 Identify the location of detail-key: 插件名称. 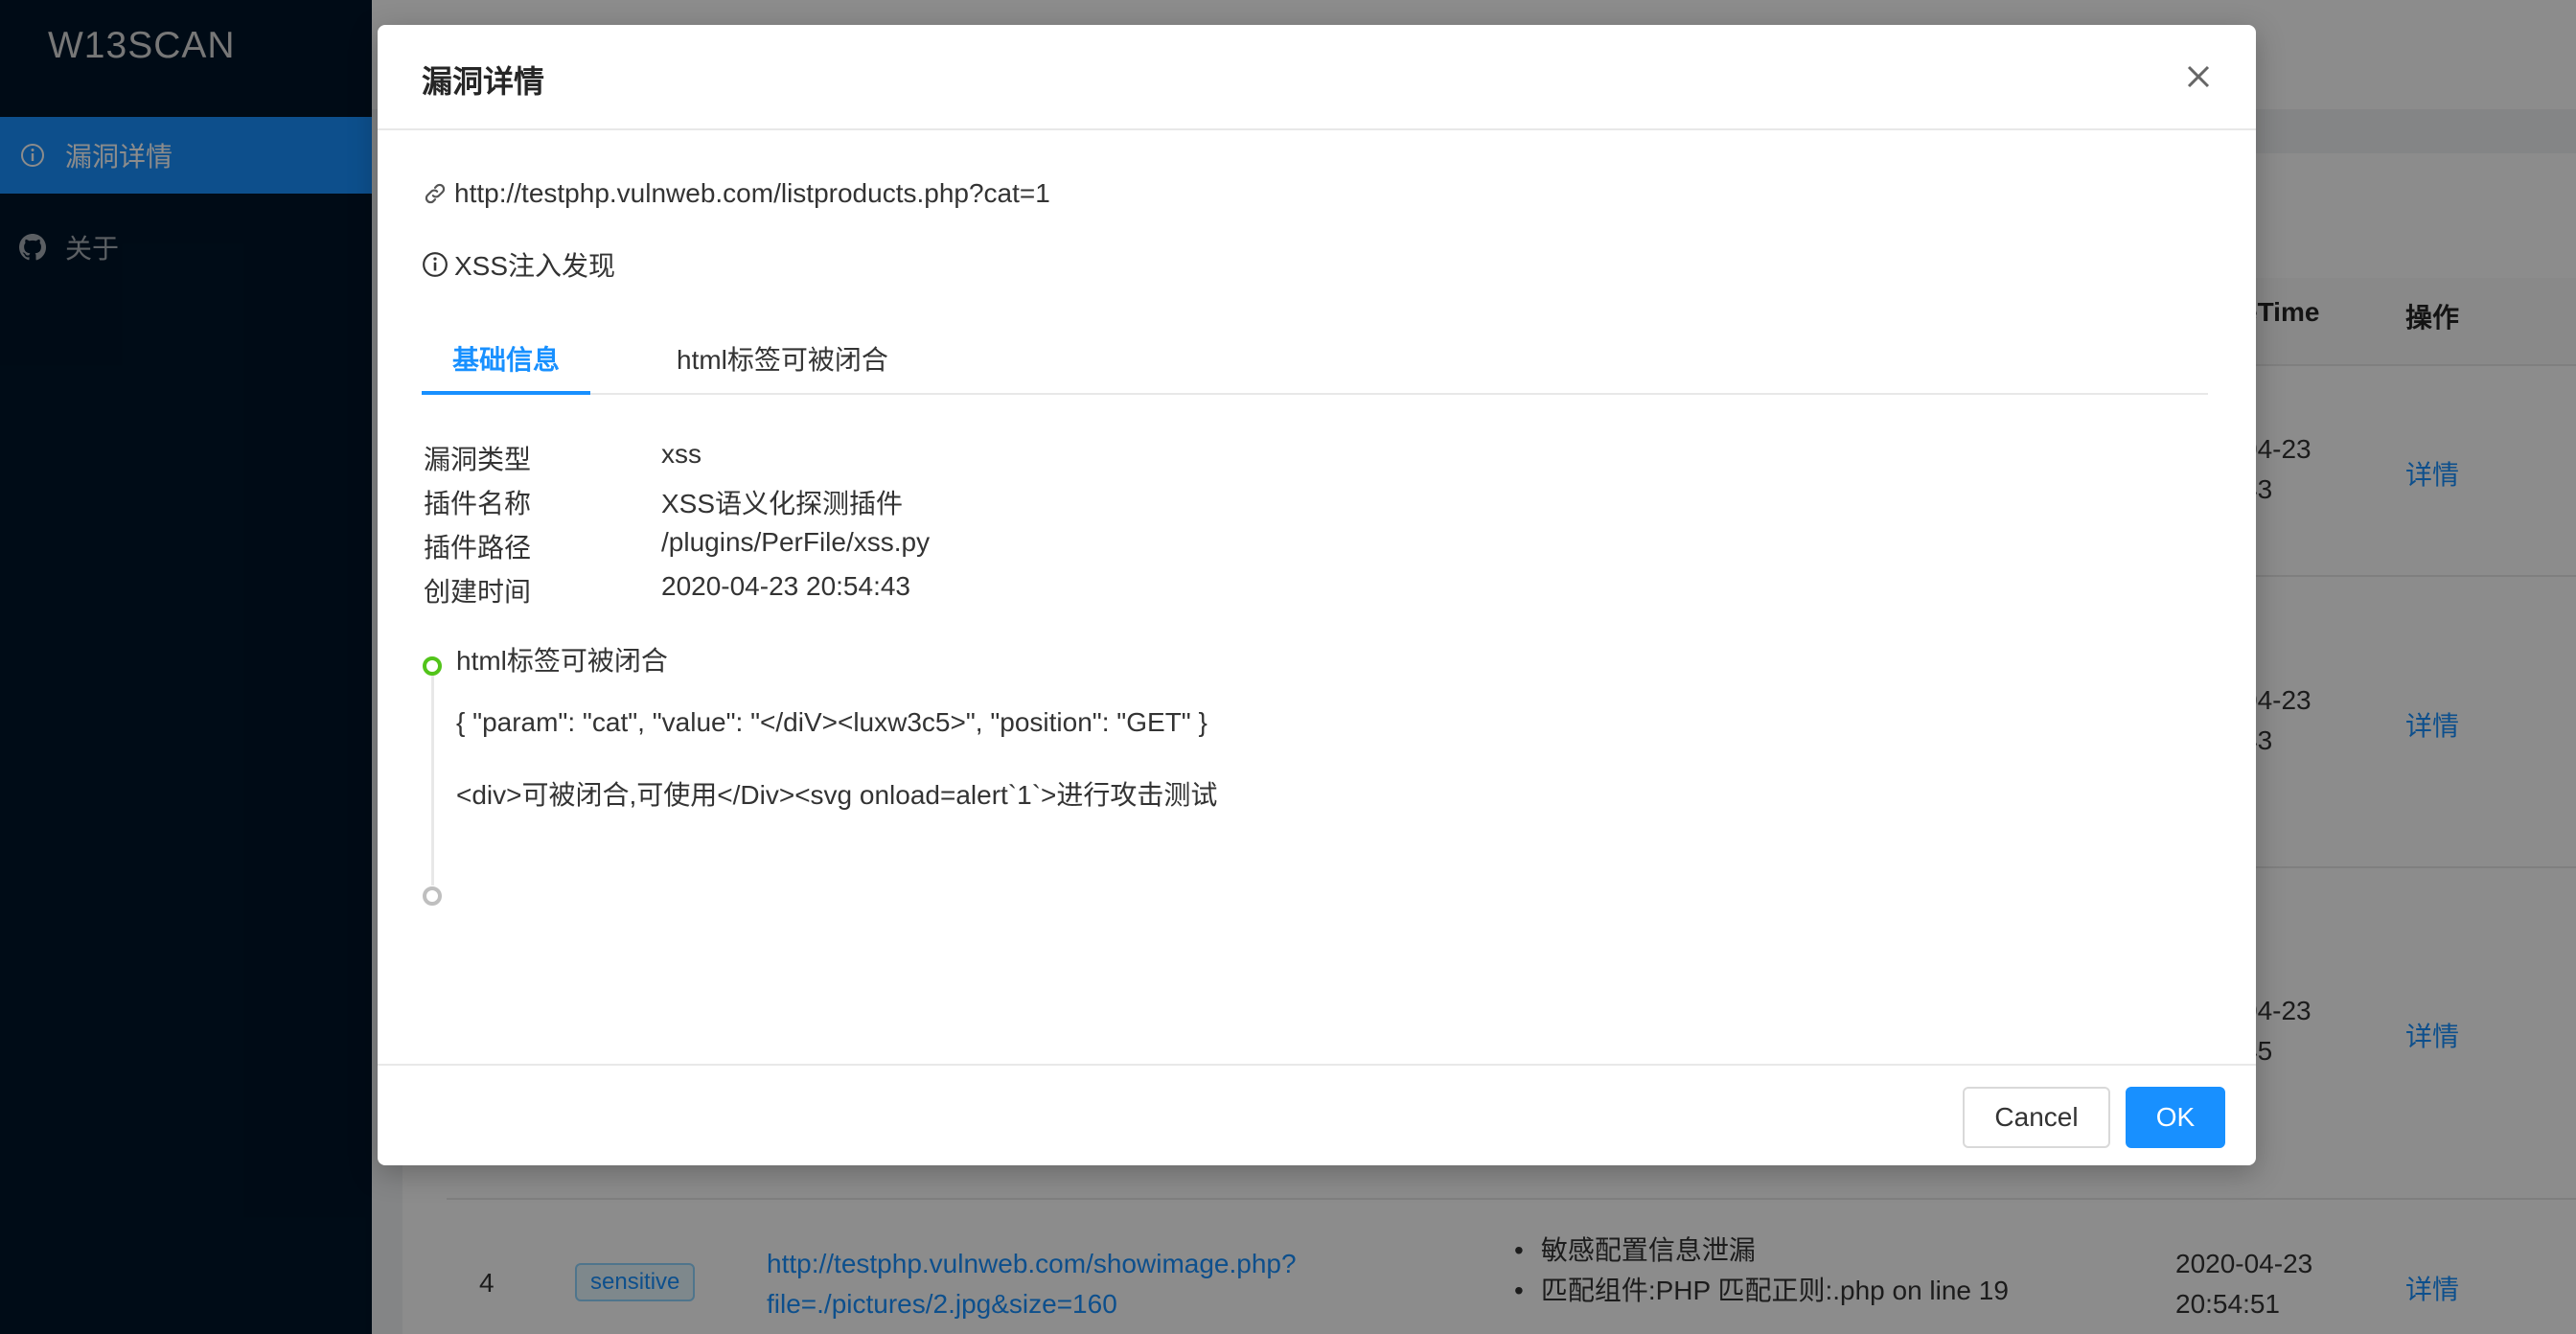
(478, 504).